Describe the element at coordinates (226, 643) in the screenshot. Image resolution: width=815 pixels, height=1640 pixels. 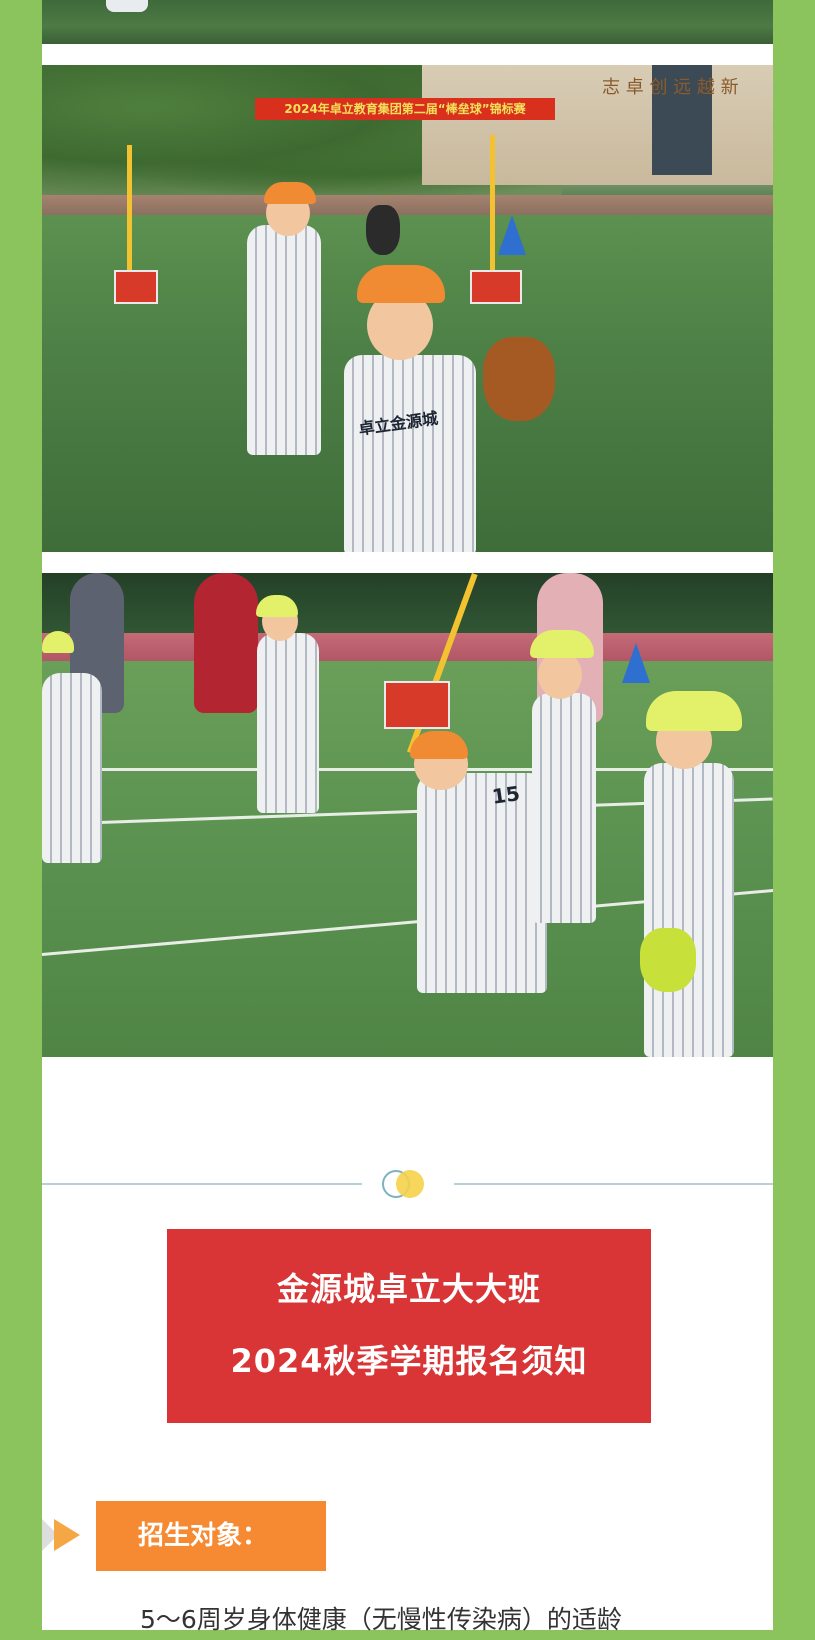
I see `adult-spectator` at that location.